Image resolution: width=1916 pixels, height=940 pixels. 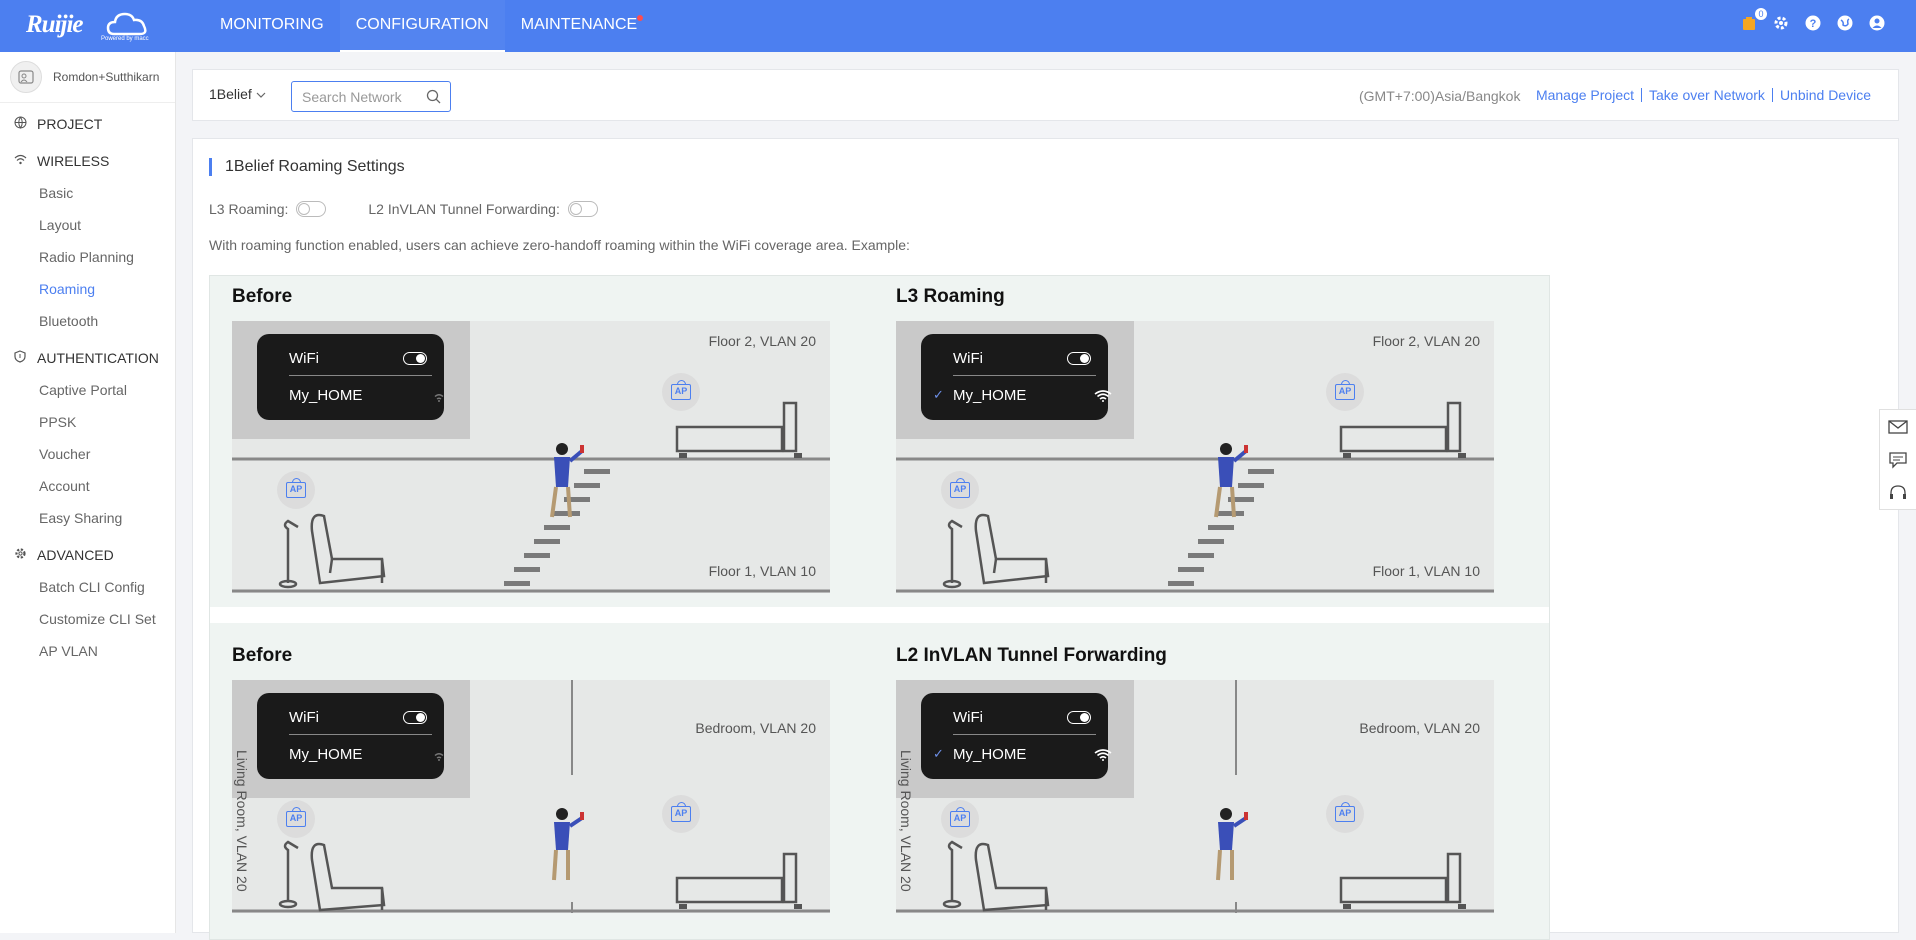 I want to click on search-box, so click(x=371, y=96).